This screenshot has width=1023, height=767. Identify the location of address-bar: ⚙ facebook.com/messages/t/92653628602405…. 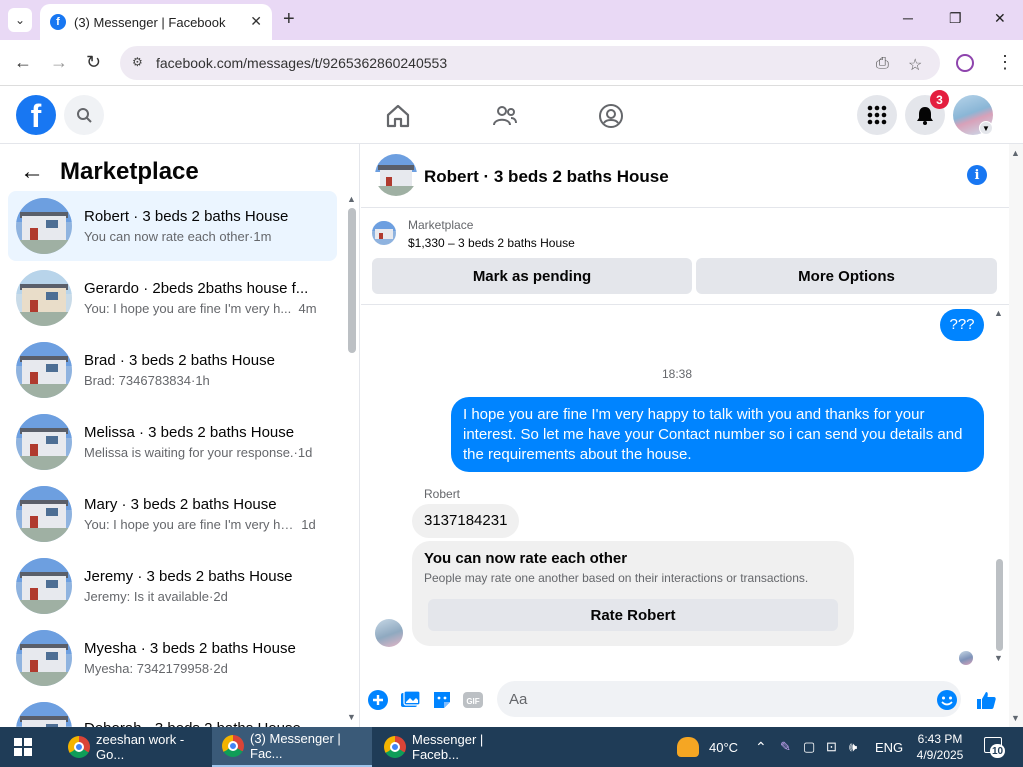
(530, 63).